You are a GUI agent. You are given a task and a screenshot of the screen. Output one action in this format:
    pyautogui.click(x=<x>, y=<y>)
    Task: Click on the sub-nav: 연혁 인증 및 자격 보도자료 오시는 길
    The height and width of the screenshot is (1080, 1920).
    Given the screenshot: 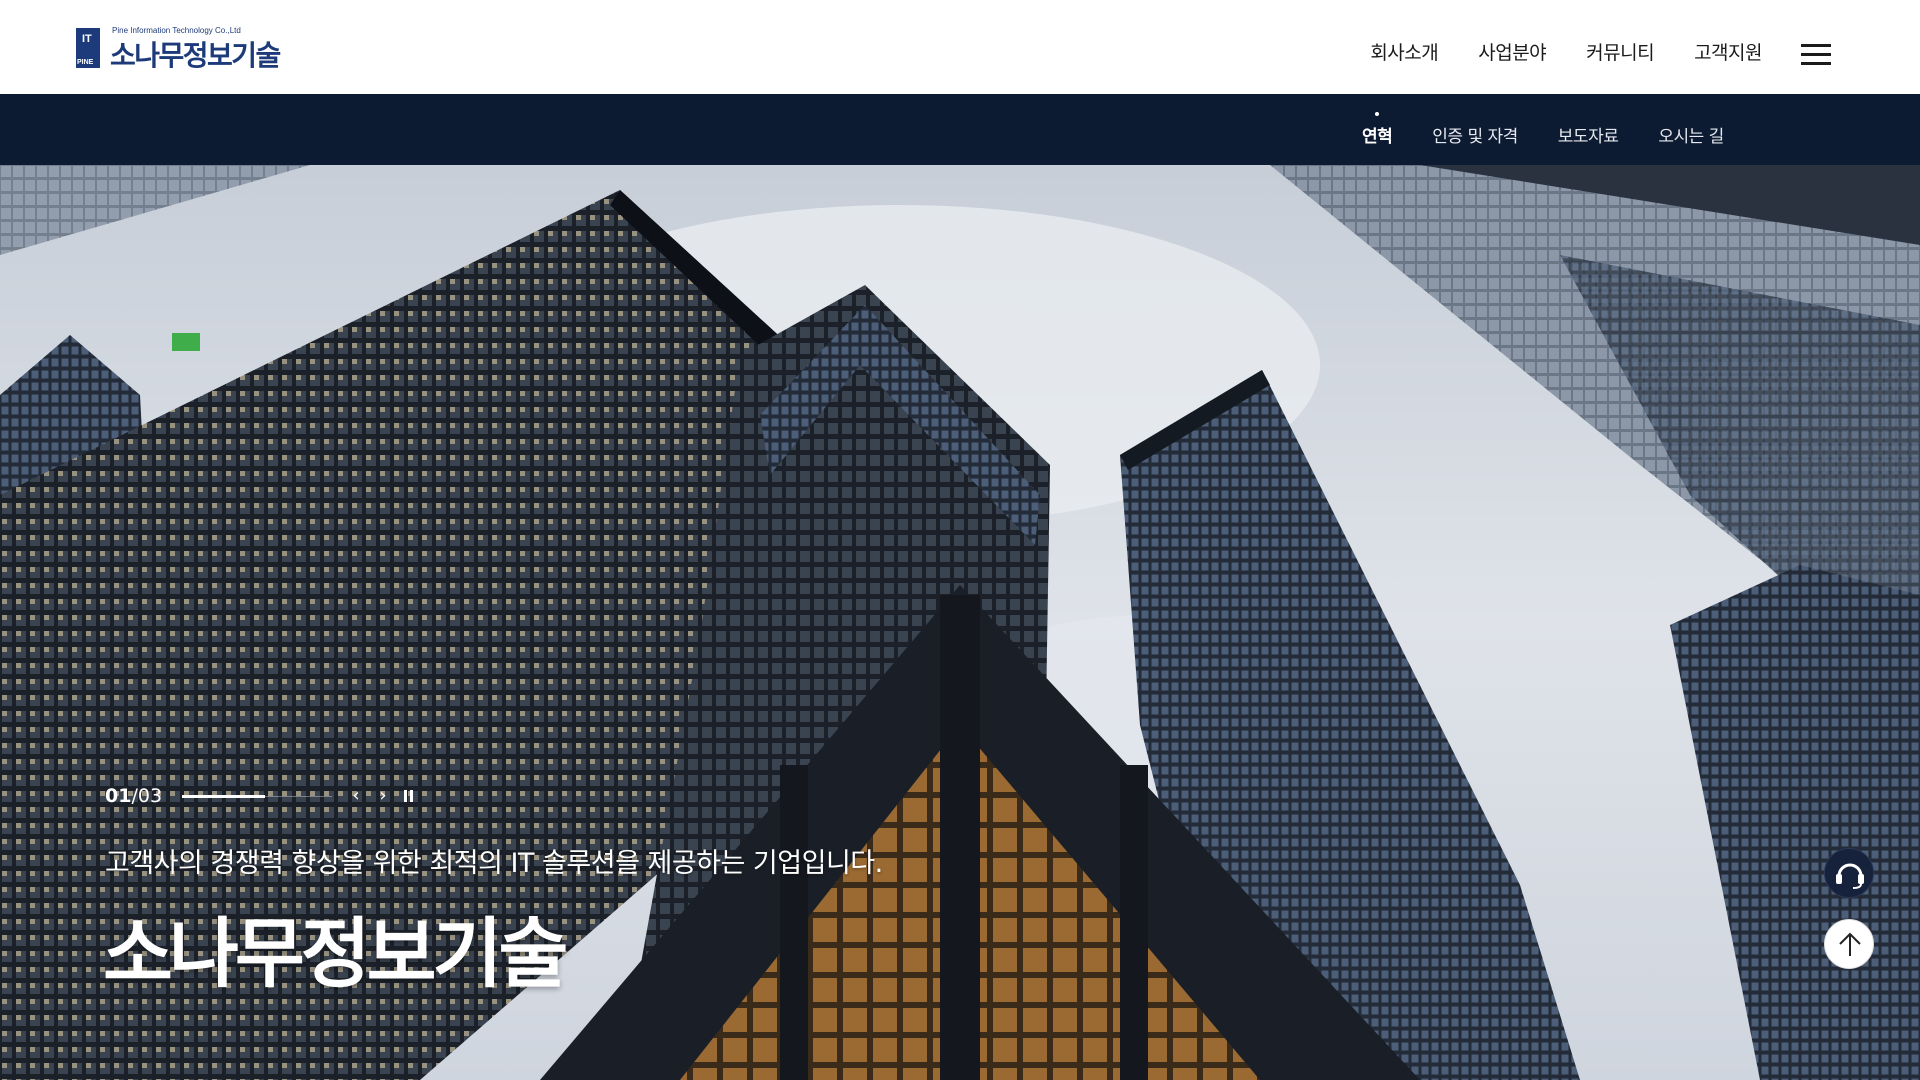 What is the action you would take?
    pyautogui.click(x=960, y=129)
    